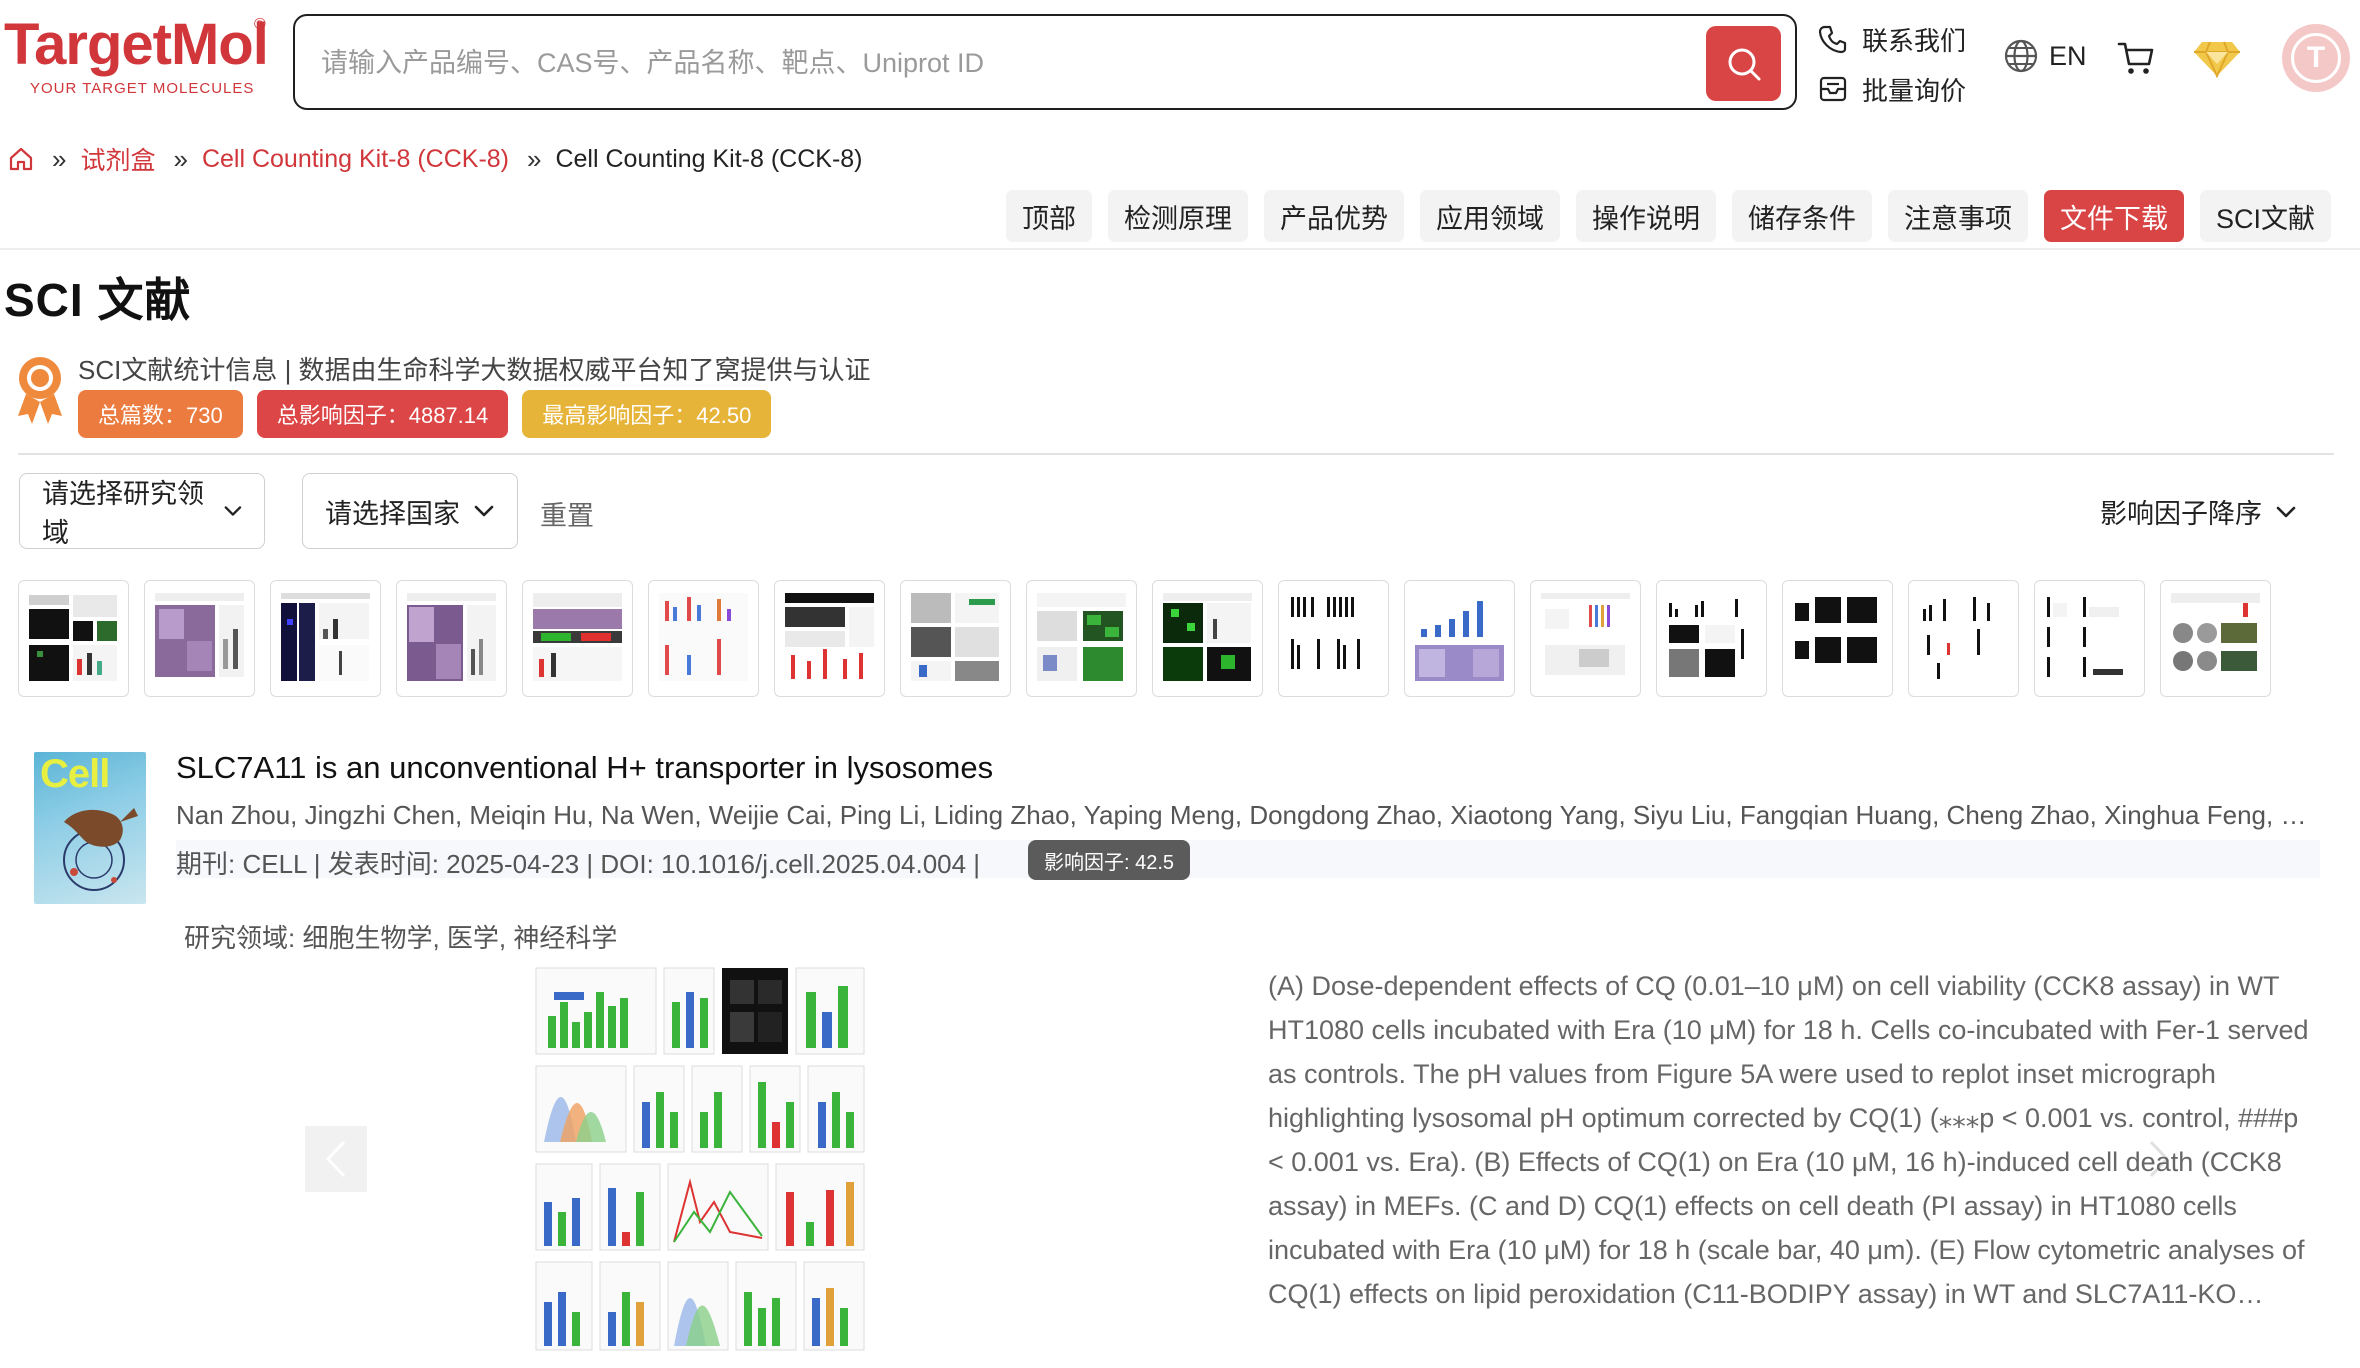  What do you see at coordinates (1001, 63) in the screenshot?
I see `search-input` at bounding box center [1001, 63].